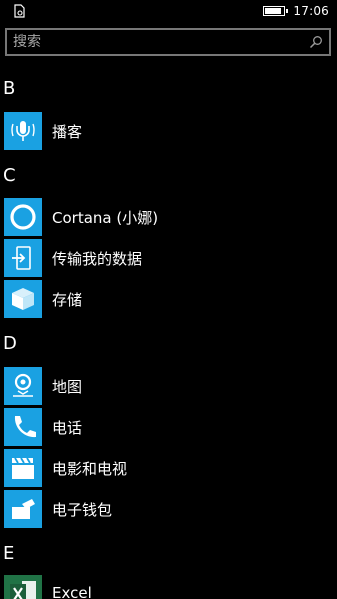 This screenshot has width=337, height=599. What do you see at coordinates (316, 42) in the screenshot?
I see `search-icon` at bounding box center [316, 42].